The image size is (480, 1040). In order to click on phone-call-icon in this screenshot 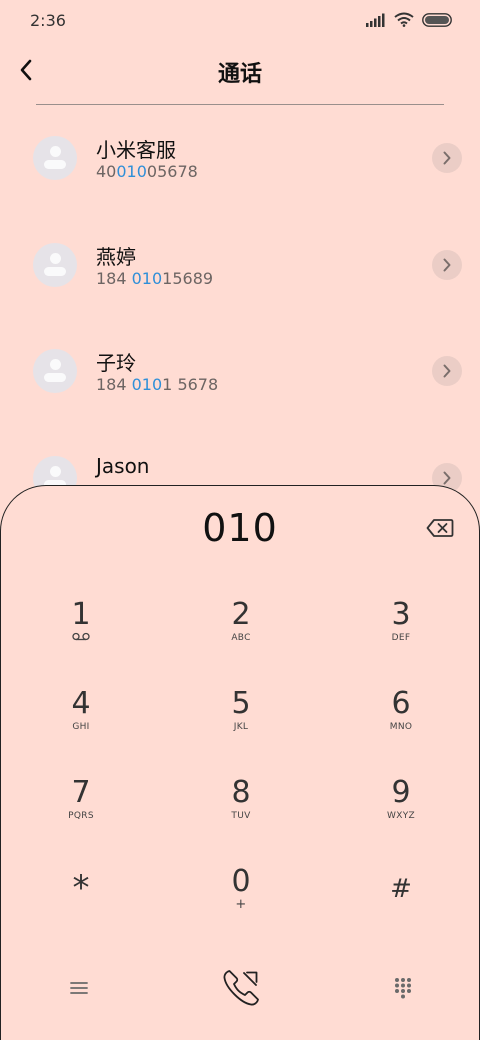, I will do `click(241, 988)`.